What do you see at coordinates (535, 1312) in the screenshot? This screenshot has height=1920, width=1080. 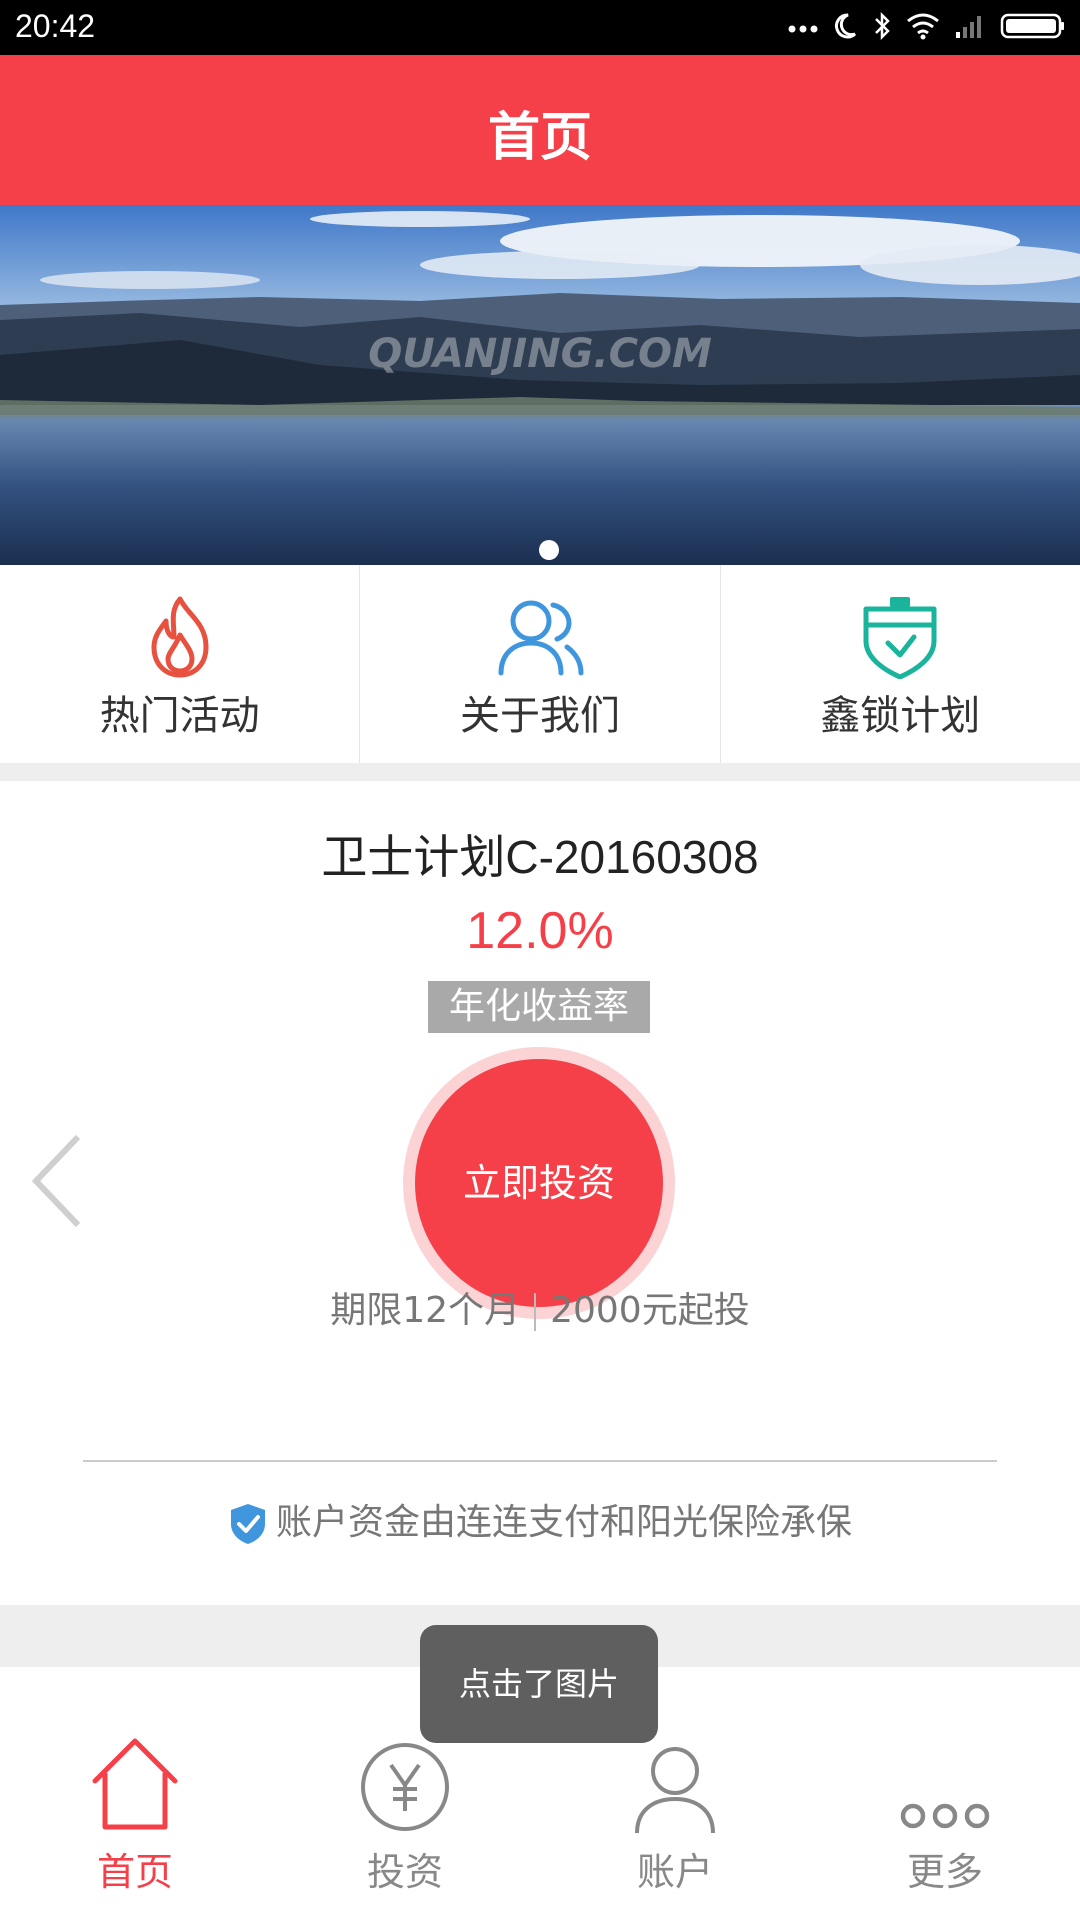 I see `terms-separator` at bounding box center [535, 1312].